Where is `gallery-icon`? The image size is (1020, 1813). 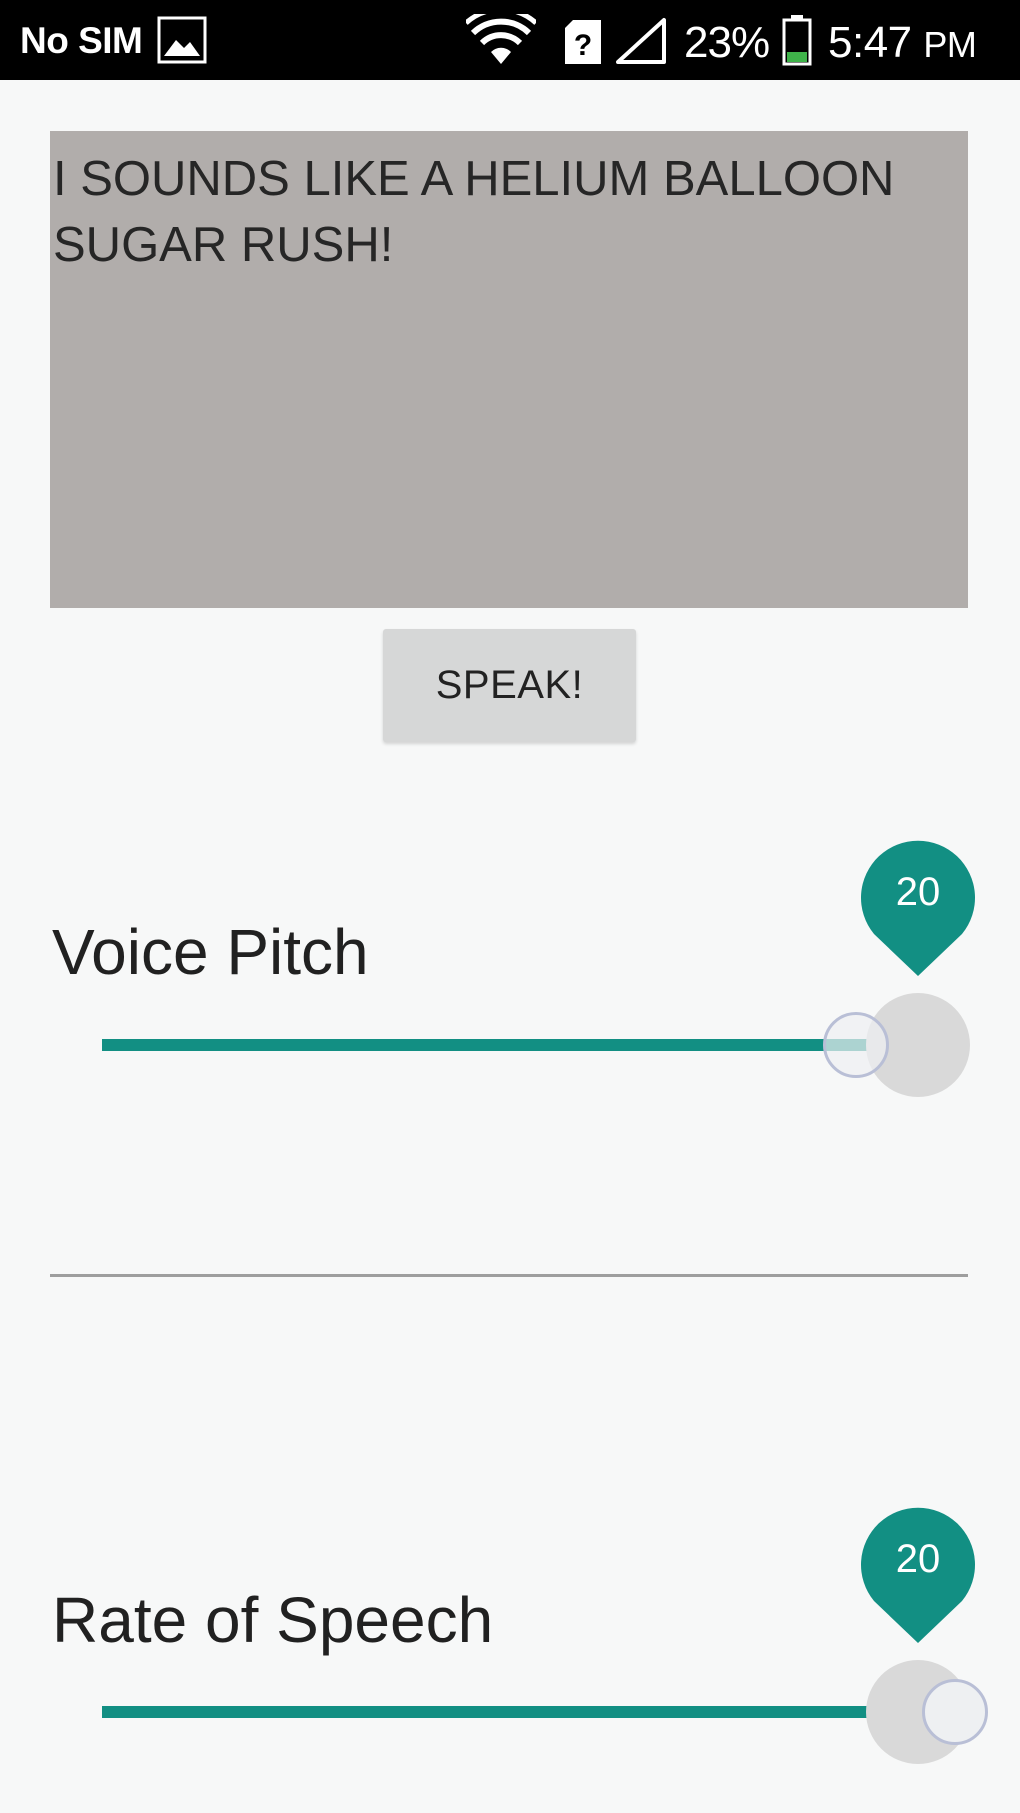
gallery-icon is located at coordinates (182, 40).